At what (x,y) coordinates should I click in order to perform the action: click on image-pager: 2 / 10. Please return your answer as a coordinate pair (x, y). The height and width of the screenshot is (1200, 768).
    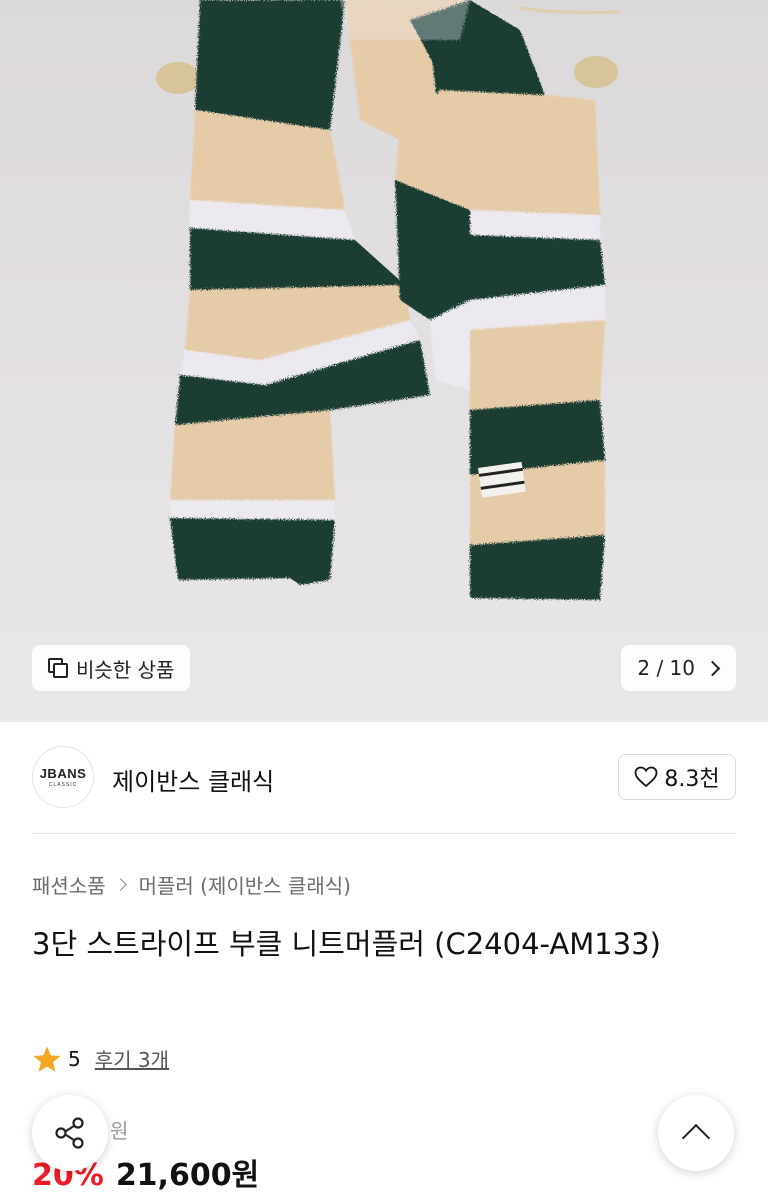
    Looking at the image, I should click on (678, 668).